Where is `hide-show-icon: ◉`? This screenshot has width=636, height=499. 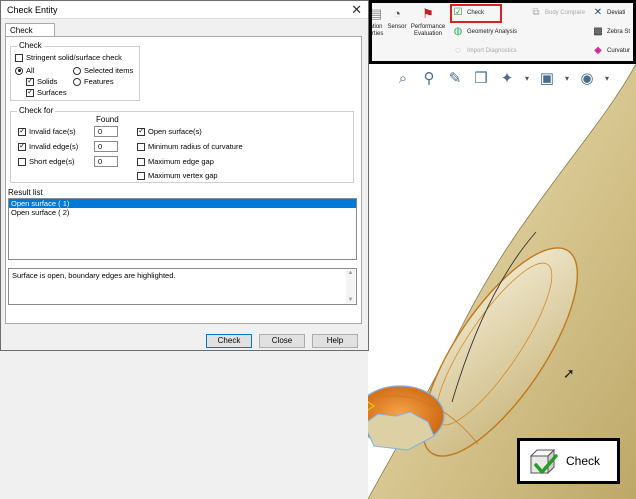
hide-show-icon: ◉ is located at coordinates (587, 78).